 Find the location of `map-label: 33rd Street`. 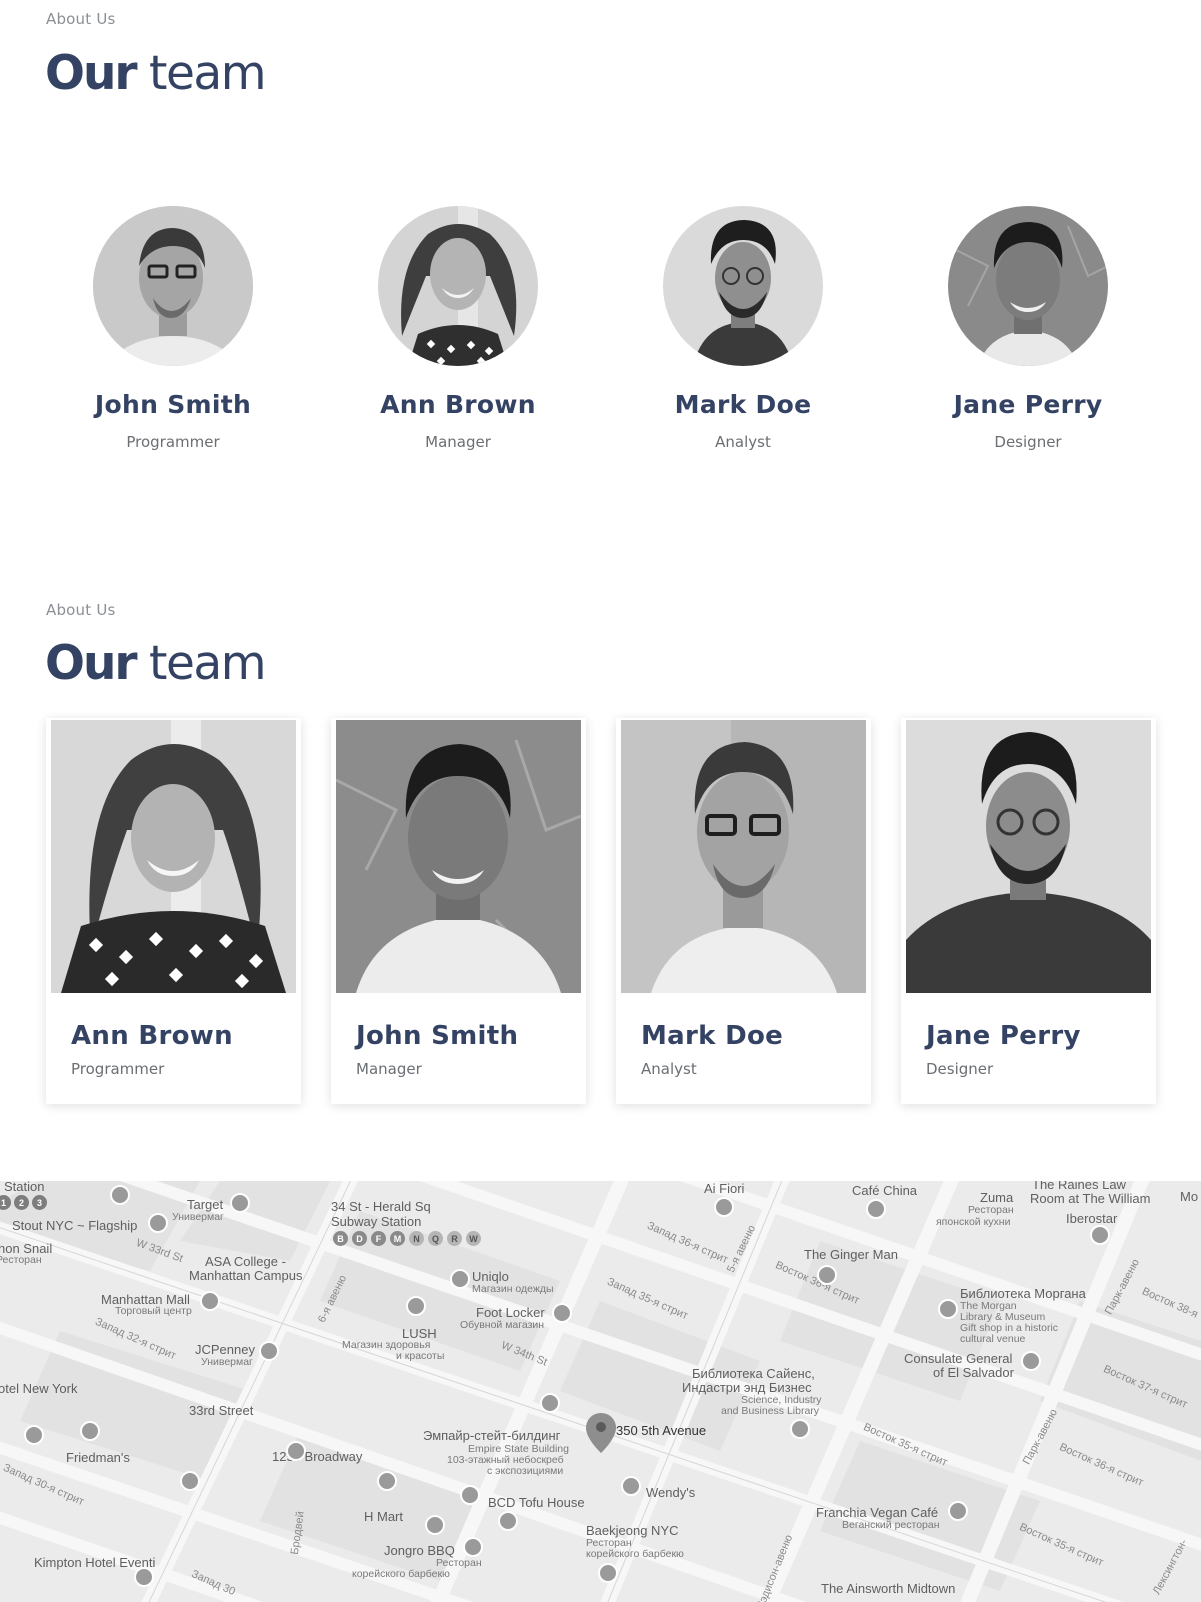

map-label: 33rd Street is located at coordinates (221, 1410).